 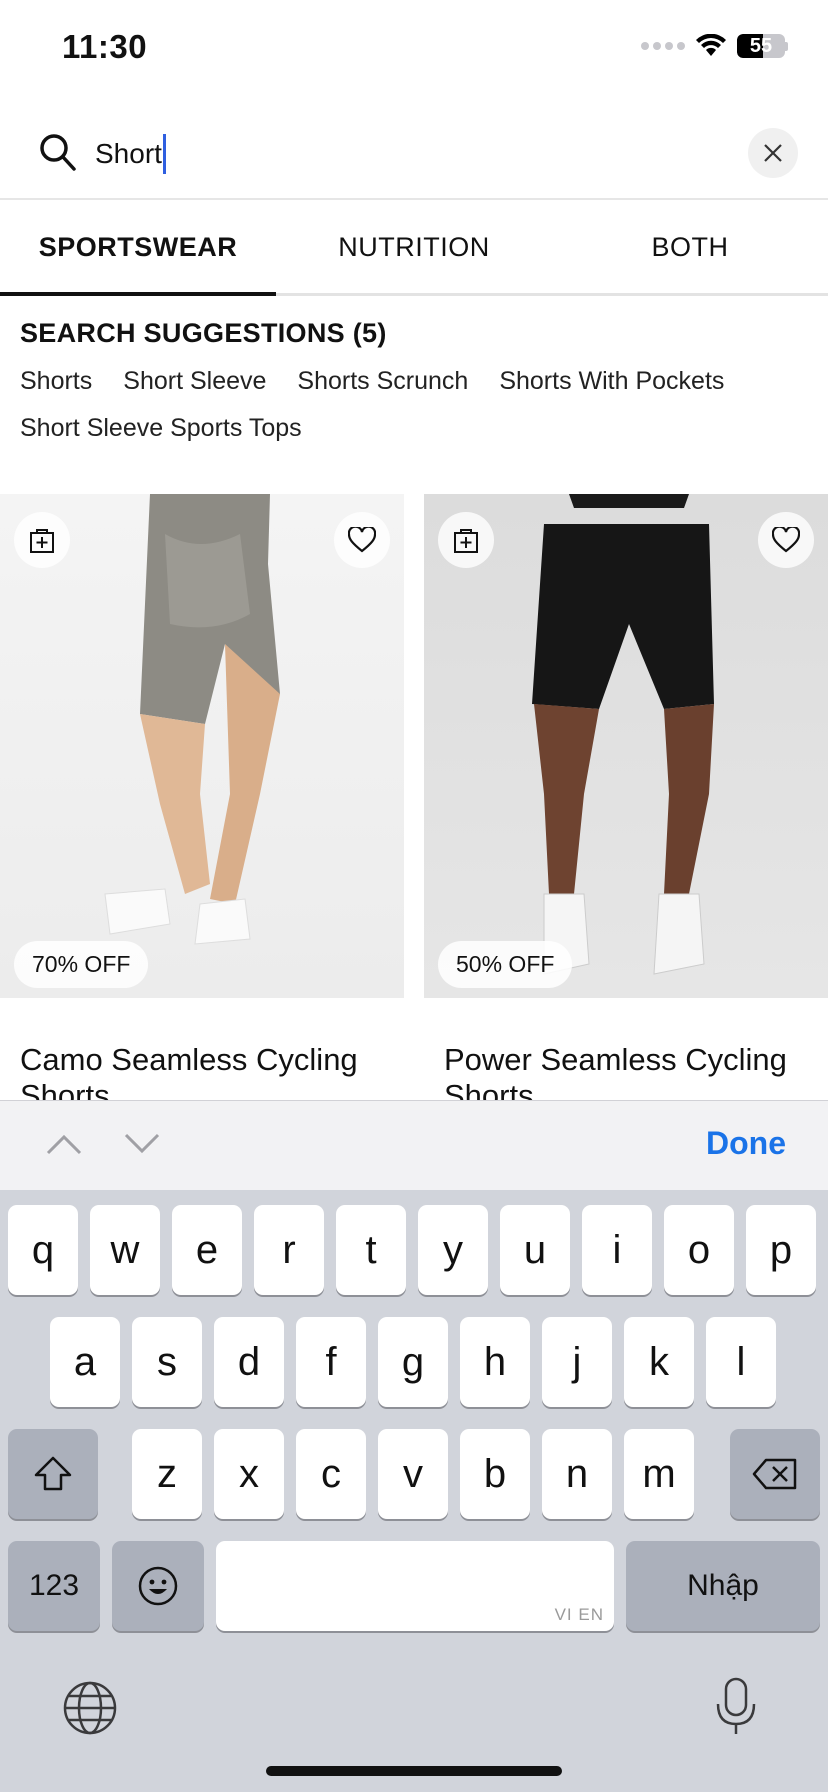 I want to click on chevron-down-icon, so click(x=142, y=1144).